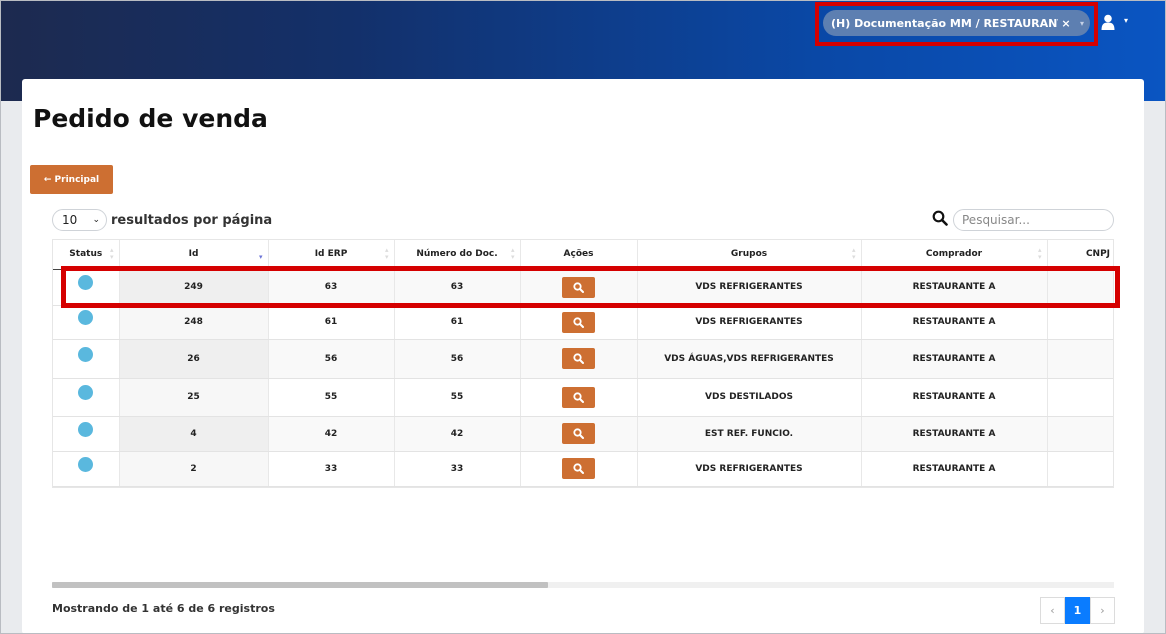 This screenshot has width=1166, height=634. I want to click on column-header-id-erp: Id ERP ▴ ▾, so click(331, 255).